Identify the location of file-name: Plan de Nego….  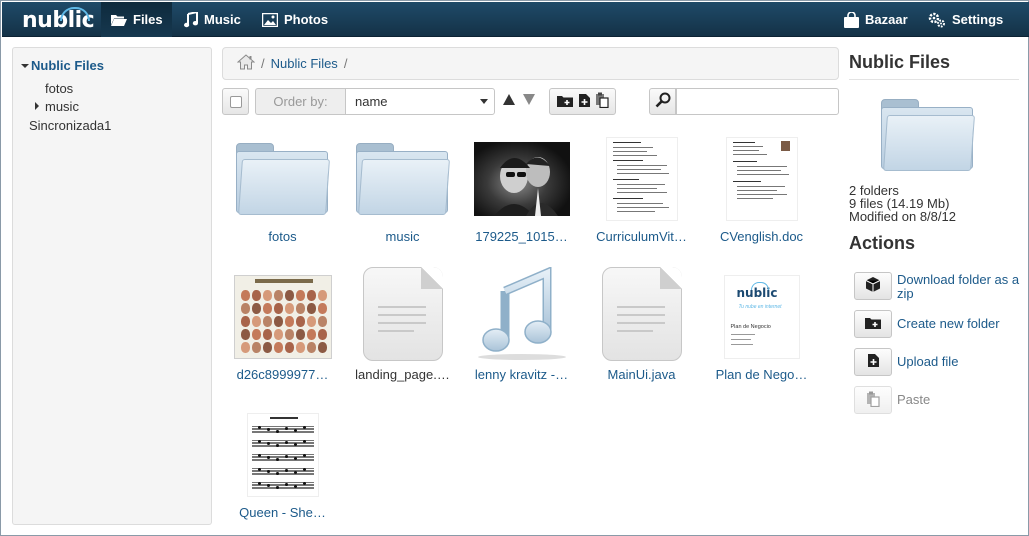
(761, 374).